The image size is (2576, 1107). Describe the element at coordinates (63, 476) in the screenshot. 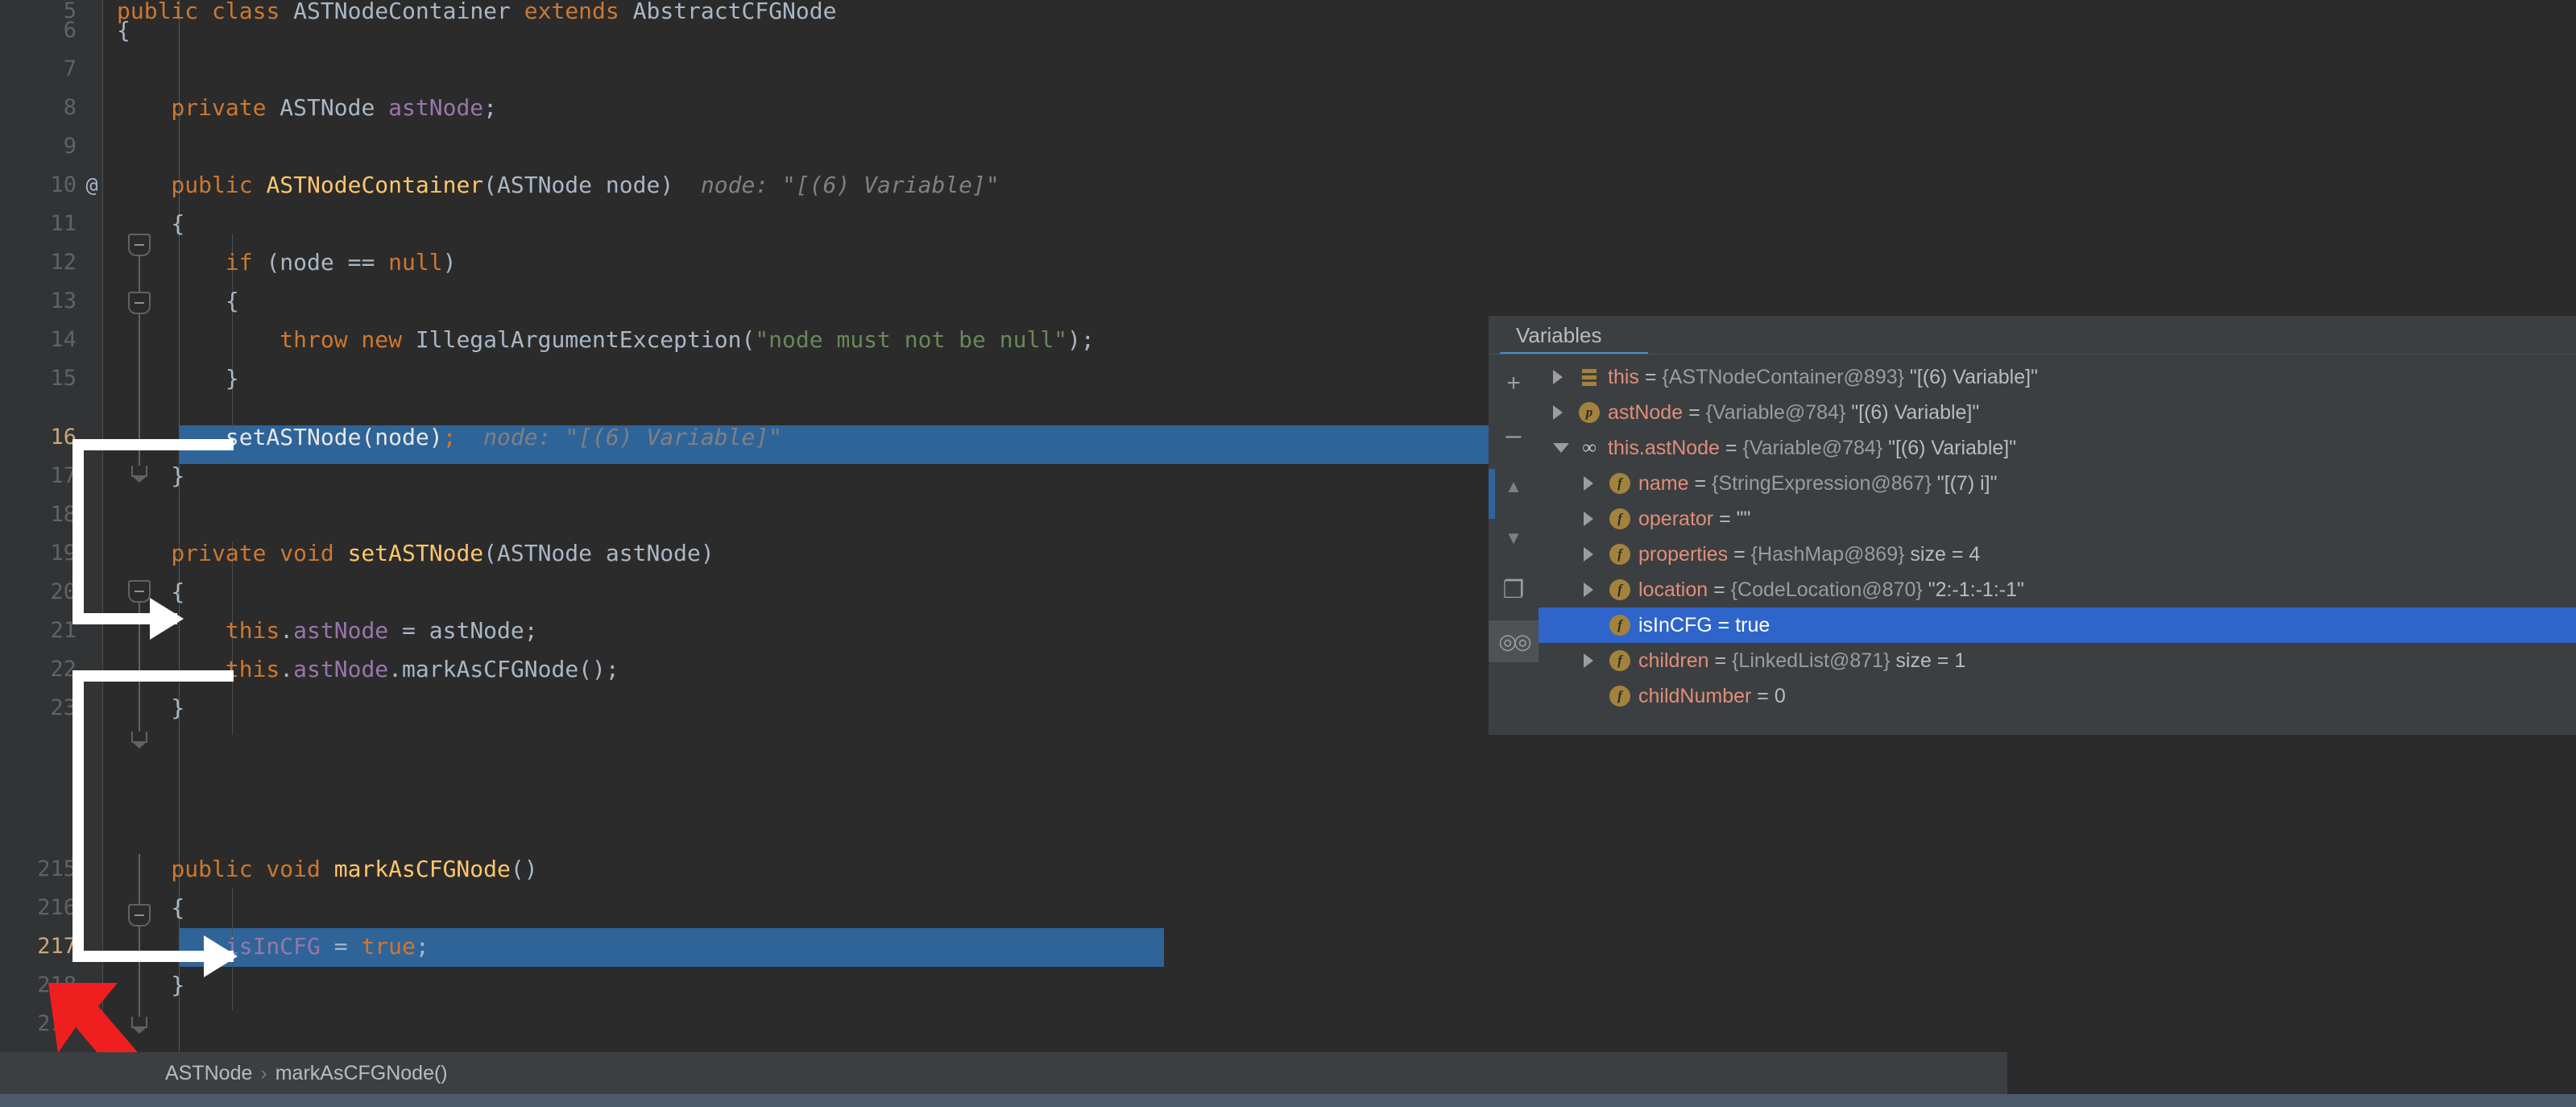

I see `line-number: 17` at that location.